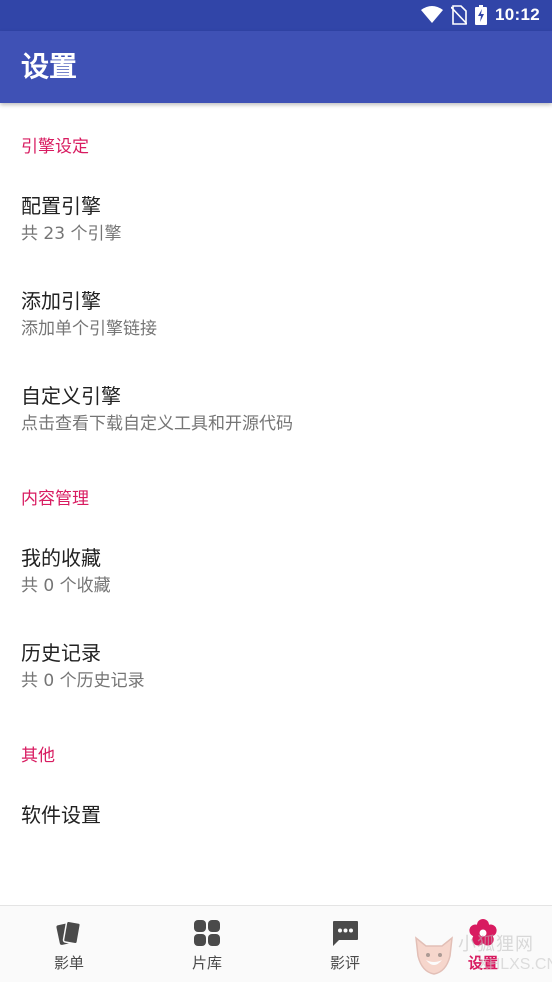 The image size is (552, 982). What do you see at coordinates (276, 589) in the screenshot?
I see `pref-favorites: 我的收藏 共 0 个收藏` at bounding box center [276, 589].